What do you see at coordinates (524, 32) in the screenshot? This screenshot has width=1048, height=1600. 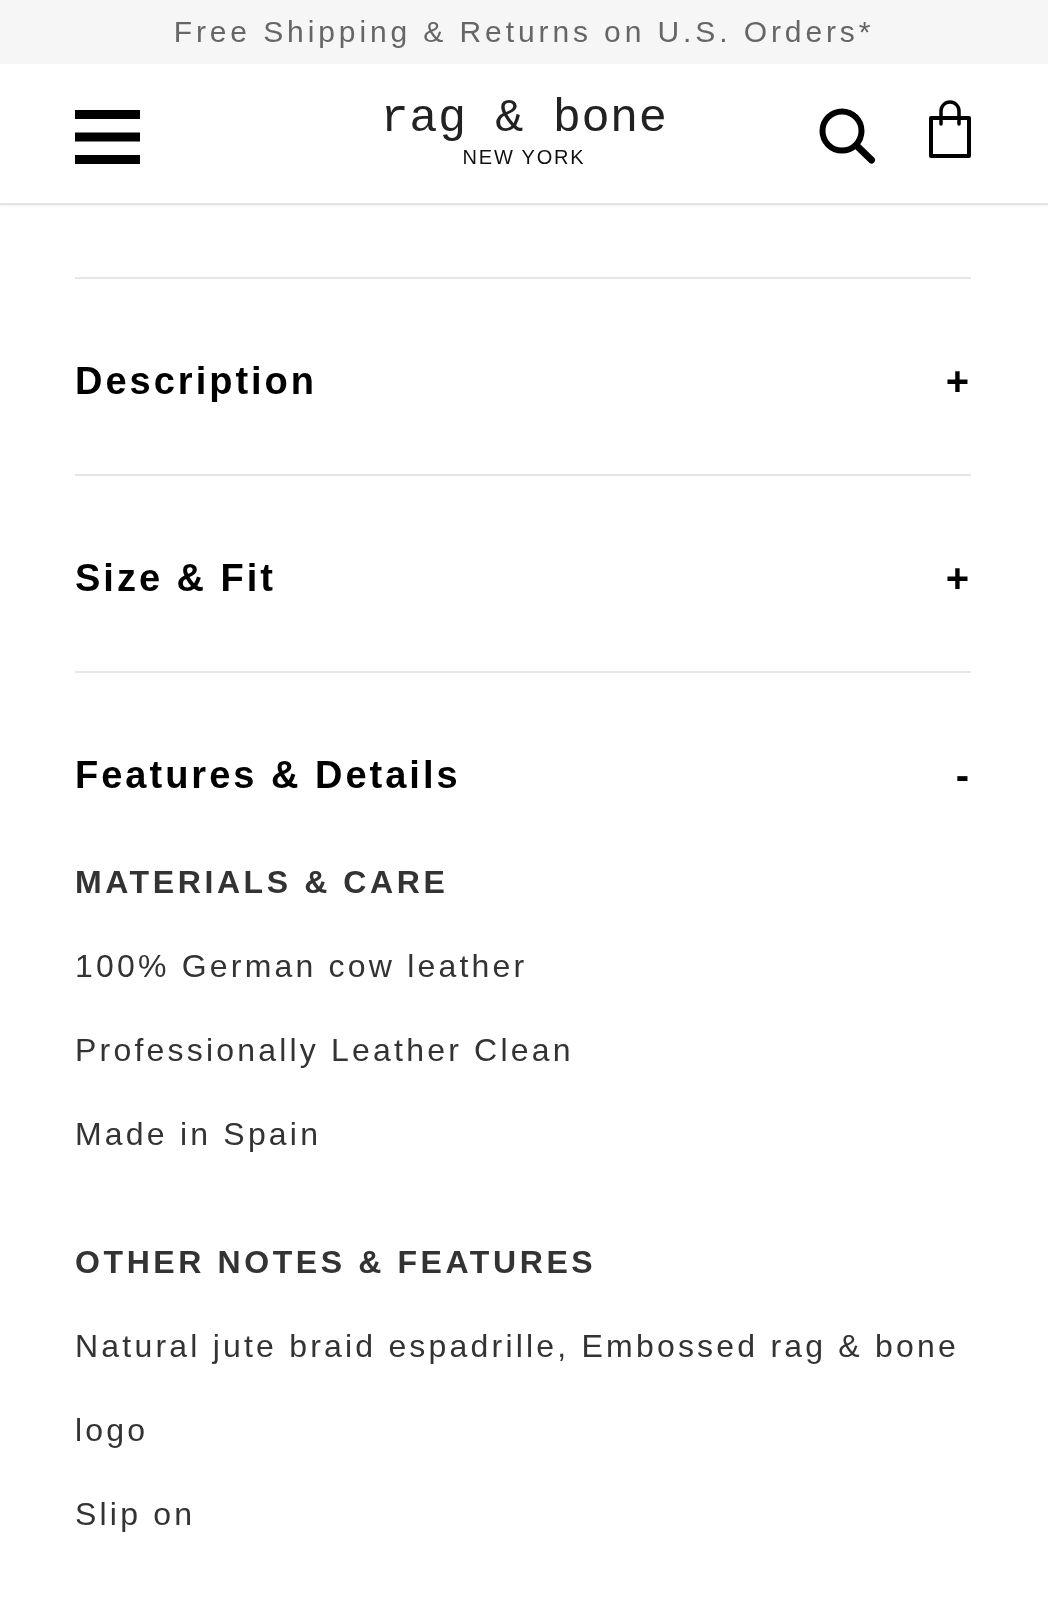 I see `promo-text: Free Shipping & Returns on U.S. Orders*` at bounding box center [524, 32].